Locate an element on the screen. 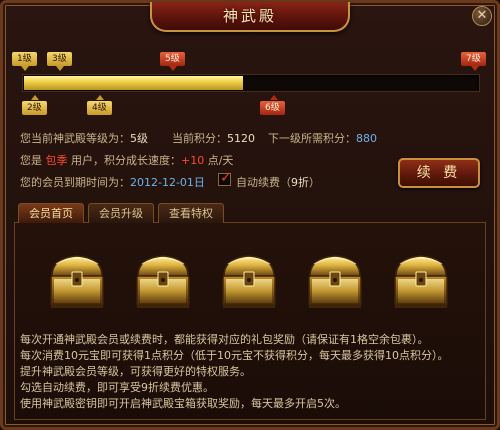  description-line-4: 勾选自动续费，即可享受9折续费优惠。 is located at coordinates (117, 387).